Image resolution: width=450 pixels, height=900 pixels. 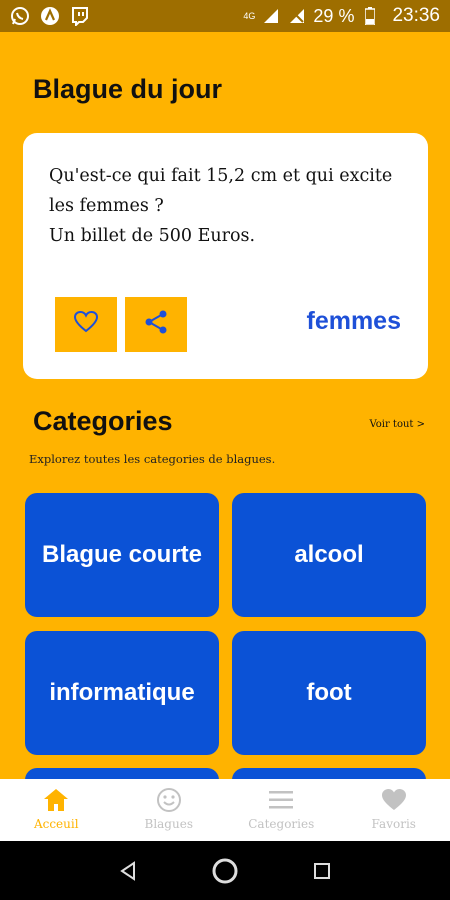 I want to click on share-button, so click(x=156, y=324).